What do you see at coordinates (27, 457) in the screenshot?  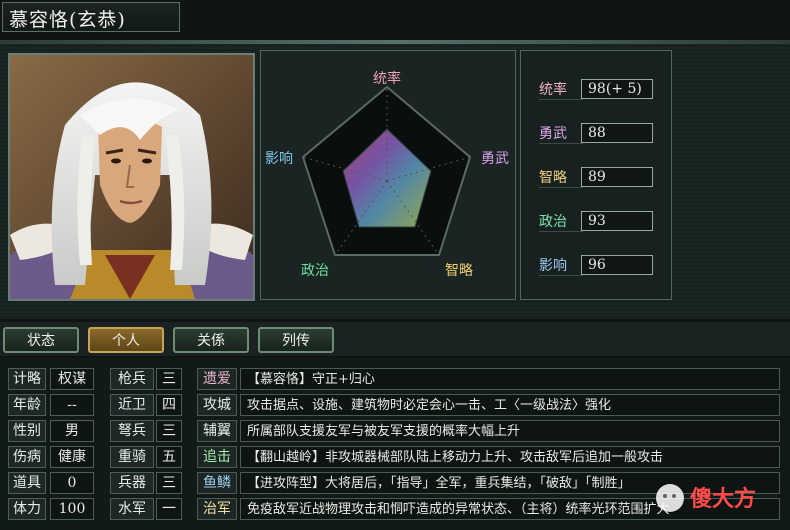 I see `attr-label: 伤病` at bounding box center [27, 457].